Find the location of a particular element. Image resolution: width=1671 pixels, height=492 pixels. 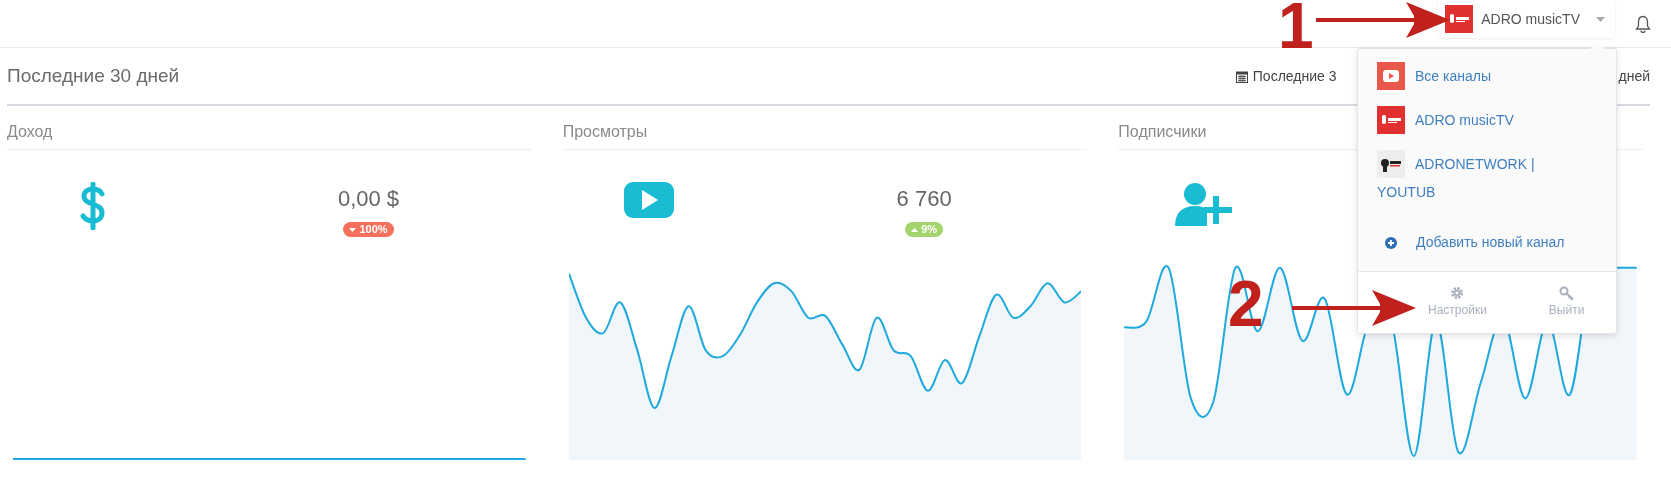

bell-icon is located at coordinates (1643, 23).